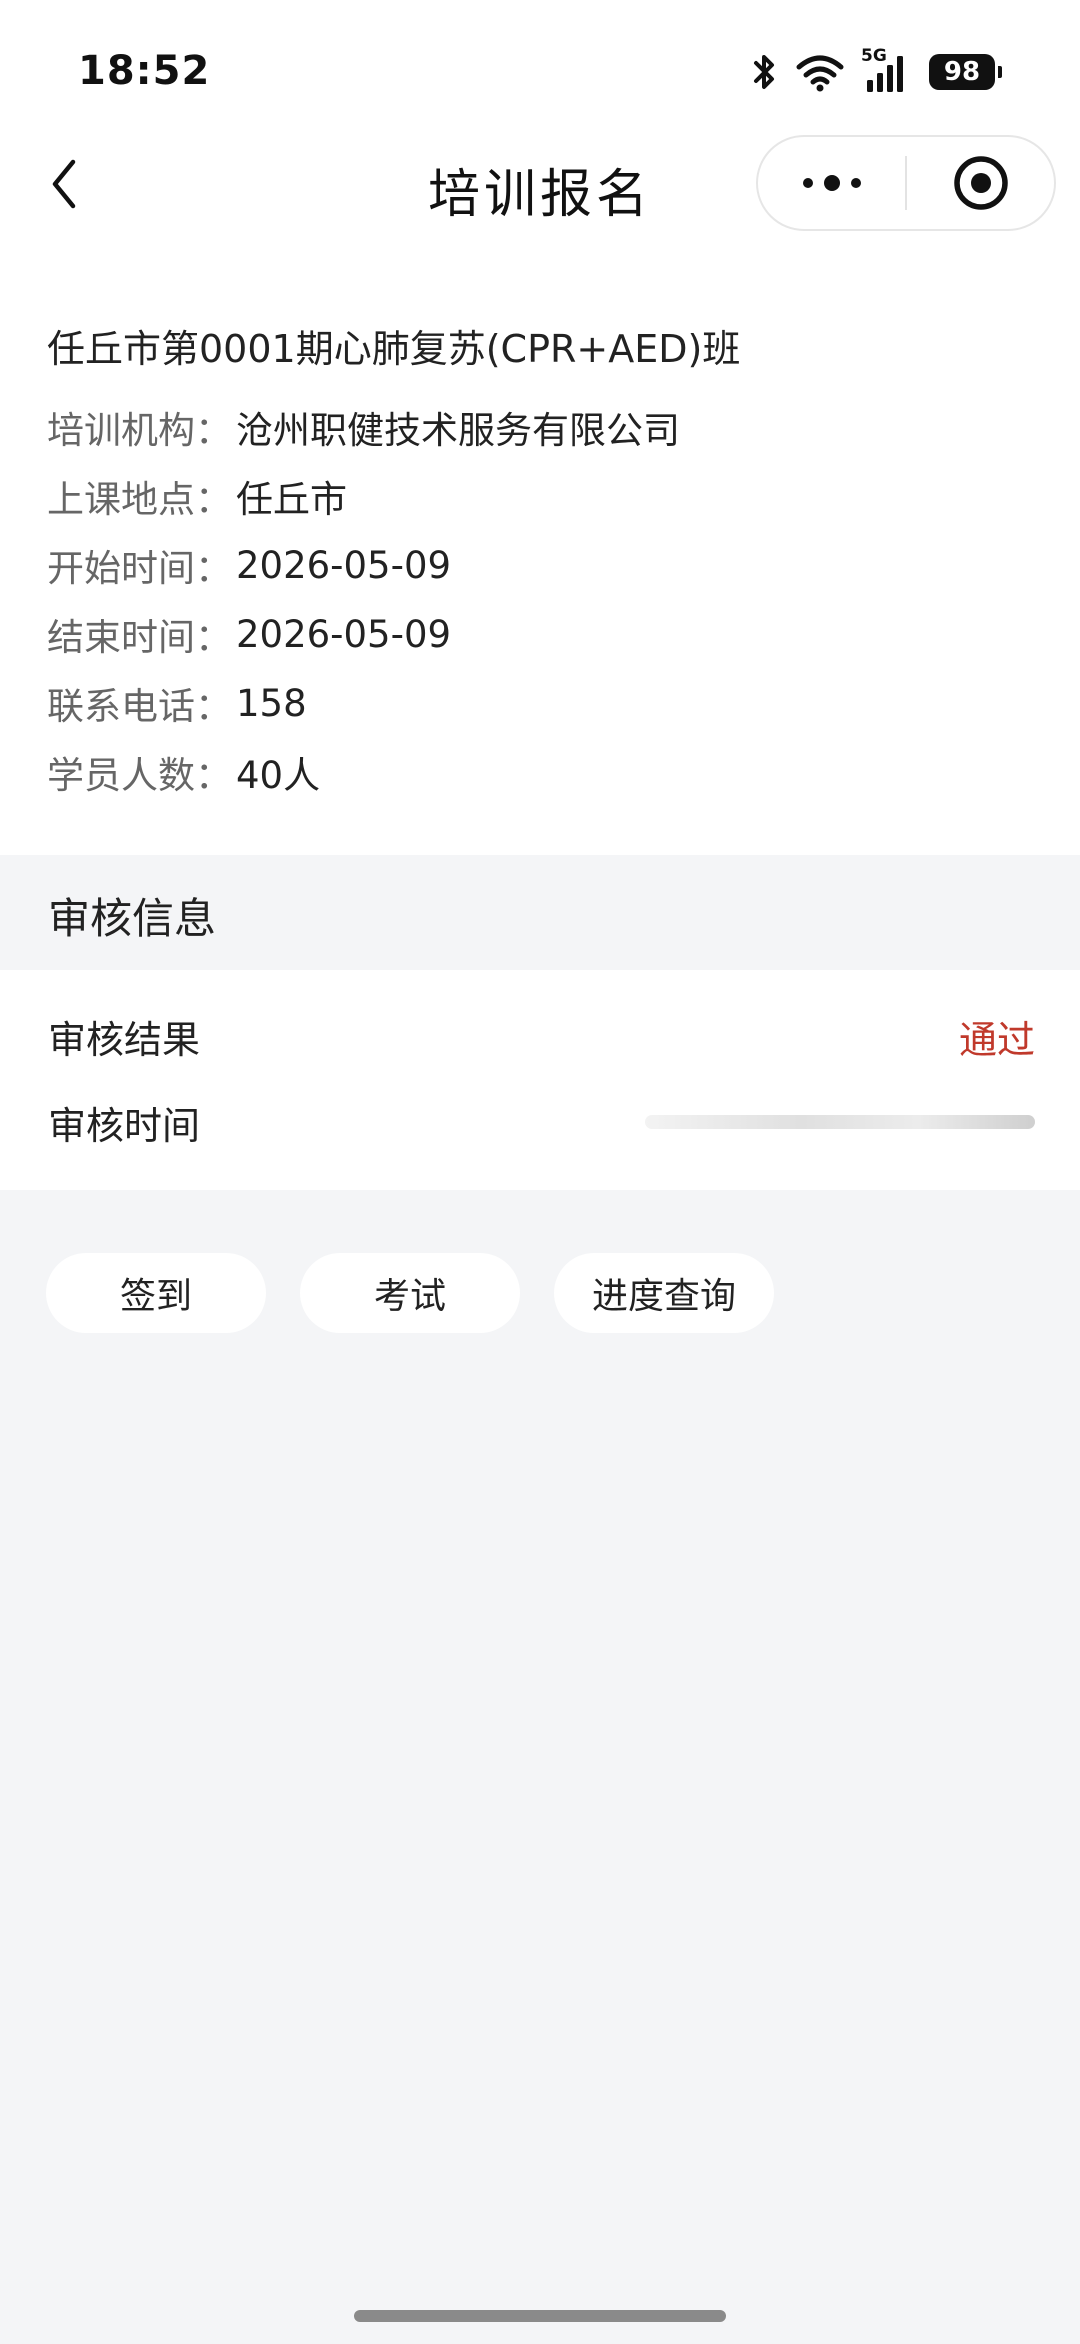 The width and height of the screenshot is (1080, 2344). I want to click on status-icons: 5G 98, so click(876, 70).